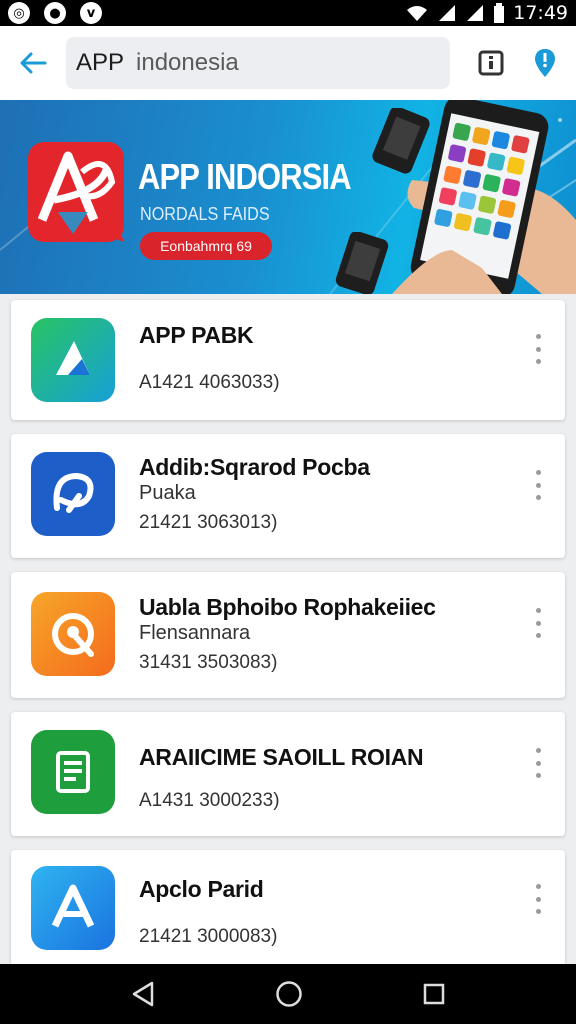  Describe the element at coordinates (288, 360) in the screenshot. I see `app-card: APP PABK A1421 4063033)` at that location.